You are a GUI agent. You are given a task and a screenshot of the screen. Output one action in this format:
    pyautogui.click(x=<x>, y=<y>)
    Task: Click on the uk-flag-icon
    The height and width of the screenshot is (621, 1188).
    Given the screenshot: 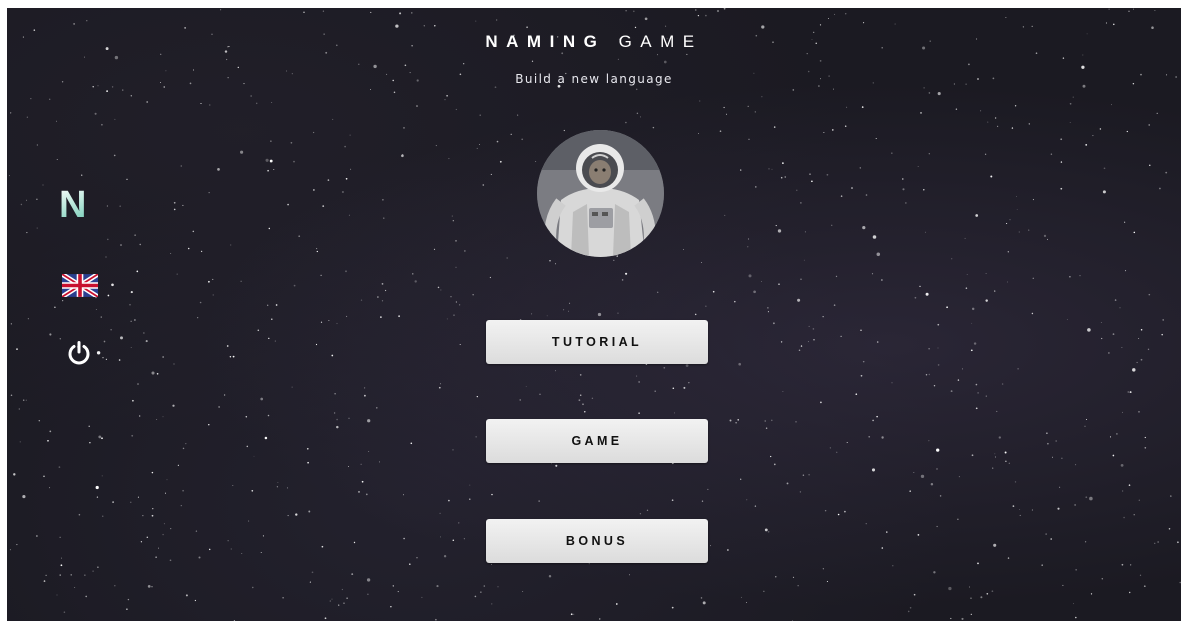 What is the action you would take?
    pyautogui.click(x=80, y=285)
    